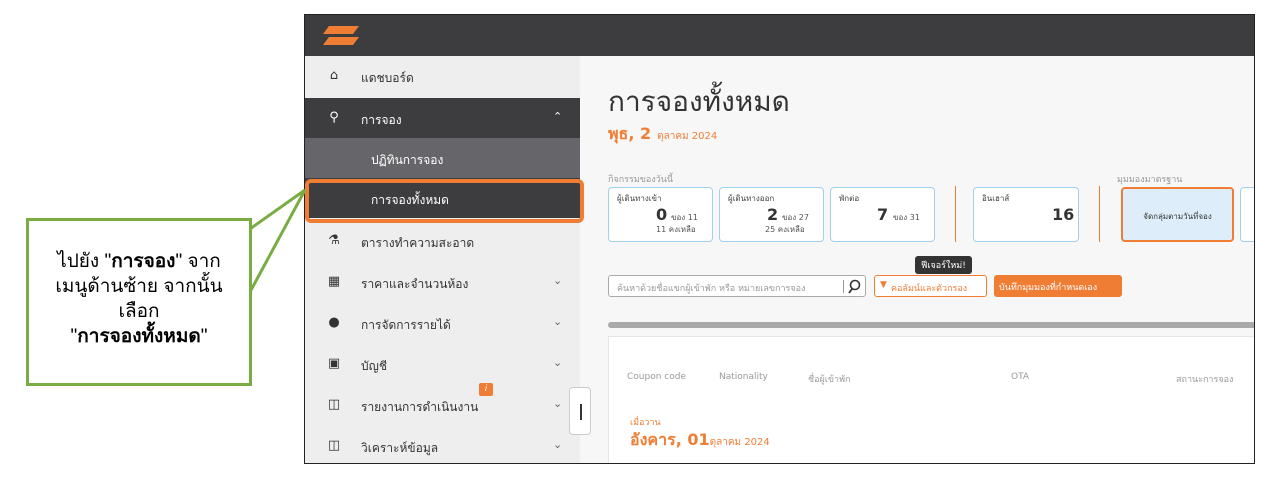 This screenshot has width=1279, height=479. What do you see at coordinates (931, 325) in the screenshot?
I see `horizontal-scrollbar` at bounding box center [931, 325].